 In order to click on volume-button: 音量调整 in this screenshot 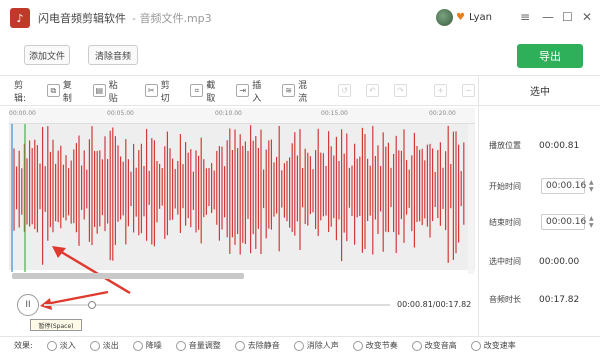, I will do `click(198, 345)`.